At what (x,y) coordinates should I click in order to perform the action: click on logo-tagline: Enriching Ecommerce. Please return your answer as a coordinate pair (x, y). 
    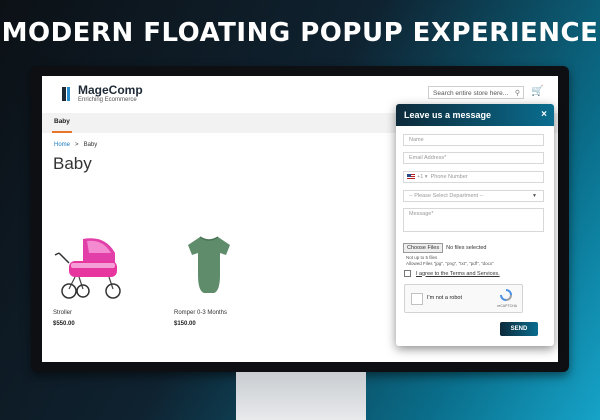
    Looking at the image, I should click on (107, 100).